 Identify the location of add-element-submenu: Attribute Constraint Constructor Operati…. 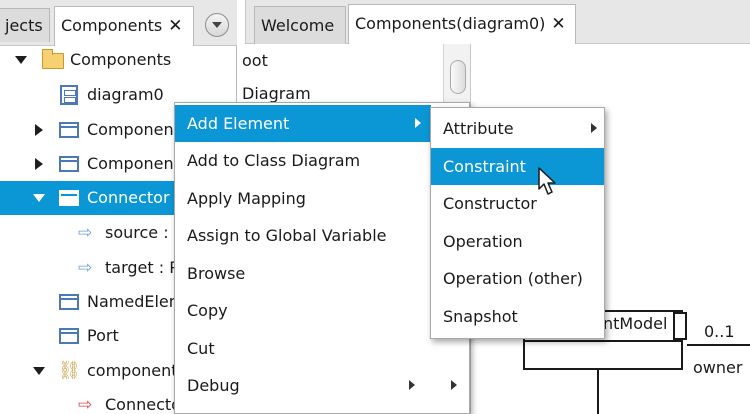
(517, 223).